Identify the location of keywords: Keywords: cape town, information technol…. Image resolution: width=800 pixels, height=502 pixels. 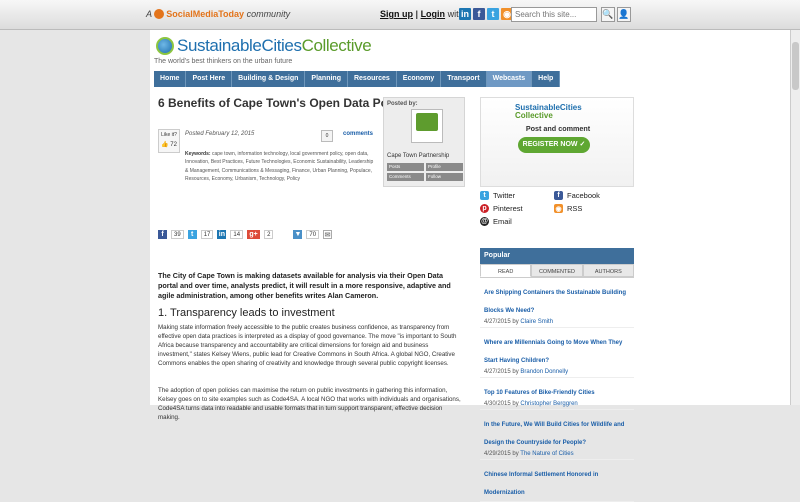
(279, 166).